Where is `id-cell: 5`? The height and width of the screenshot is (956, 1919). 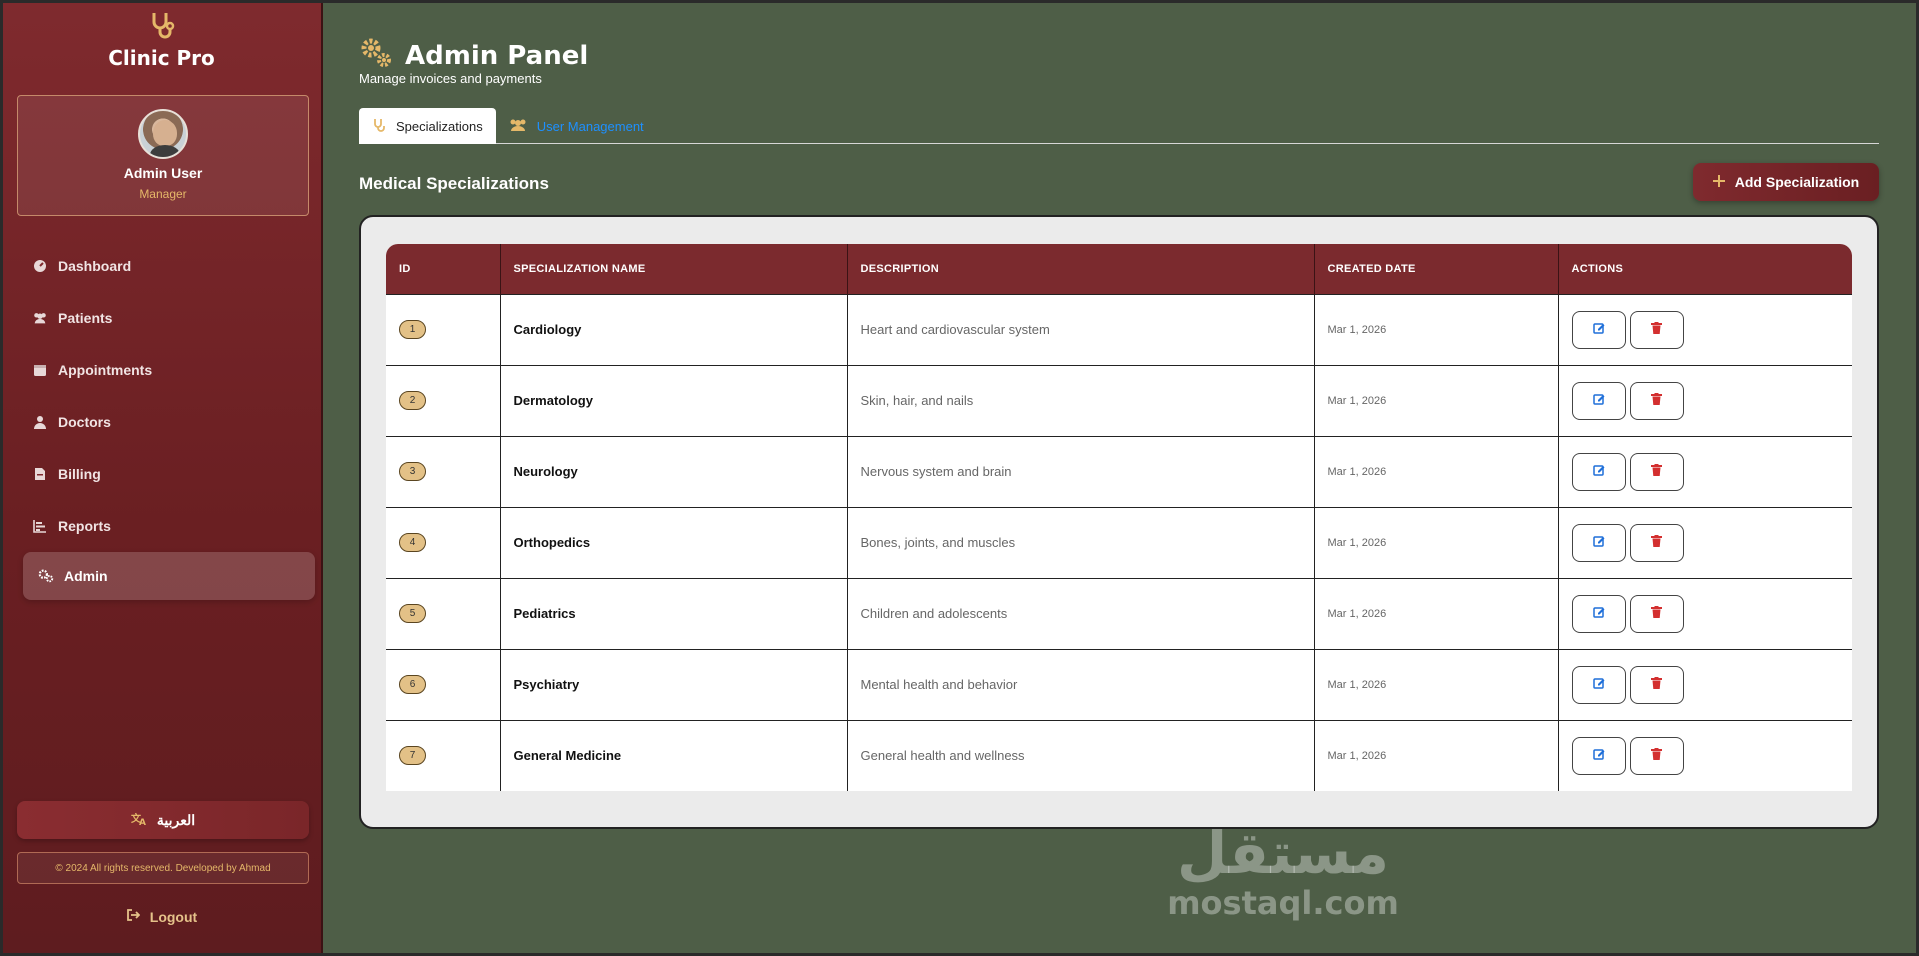 id-cell: 5 is located at coordinates (443, 613).